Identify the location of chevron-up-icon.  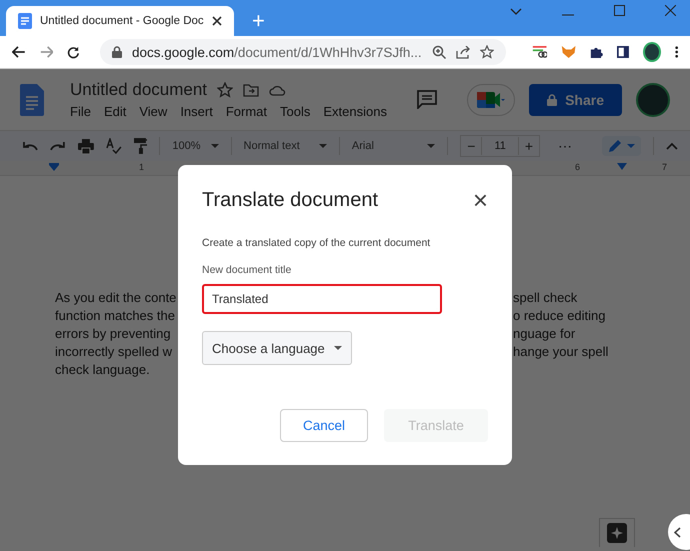
(672, 146).